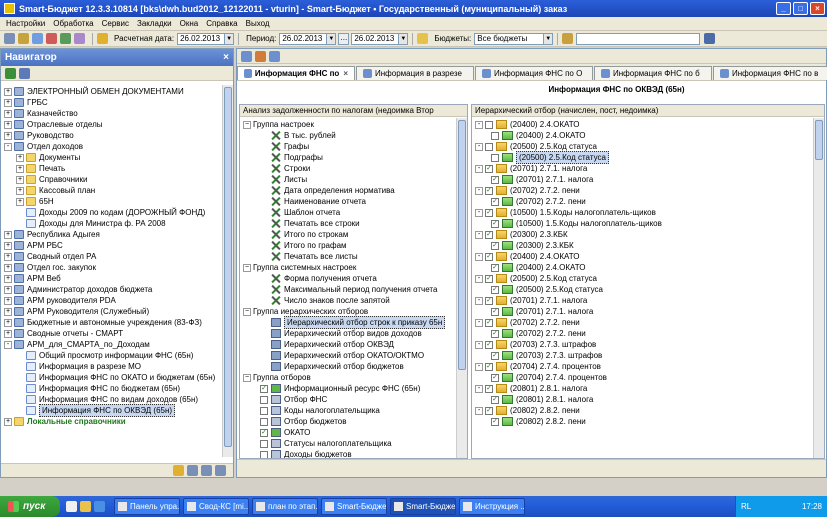  Describe the element at coordinates (348, 278) in the screenshot. I see `settings-item: Форма получения отчета` at that location.